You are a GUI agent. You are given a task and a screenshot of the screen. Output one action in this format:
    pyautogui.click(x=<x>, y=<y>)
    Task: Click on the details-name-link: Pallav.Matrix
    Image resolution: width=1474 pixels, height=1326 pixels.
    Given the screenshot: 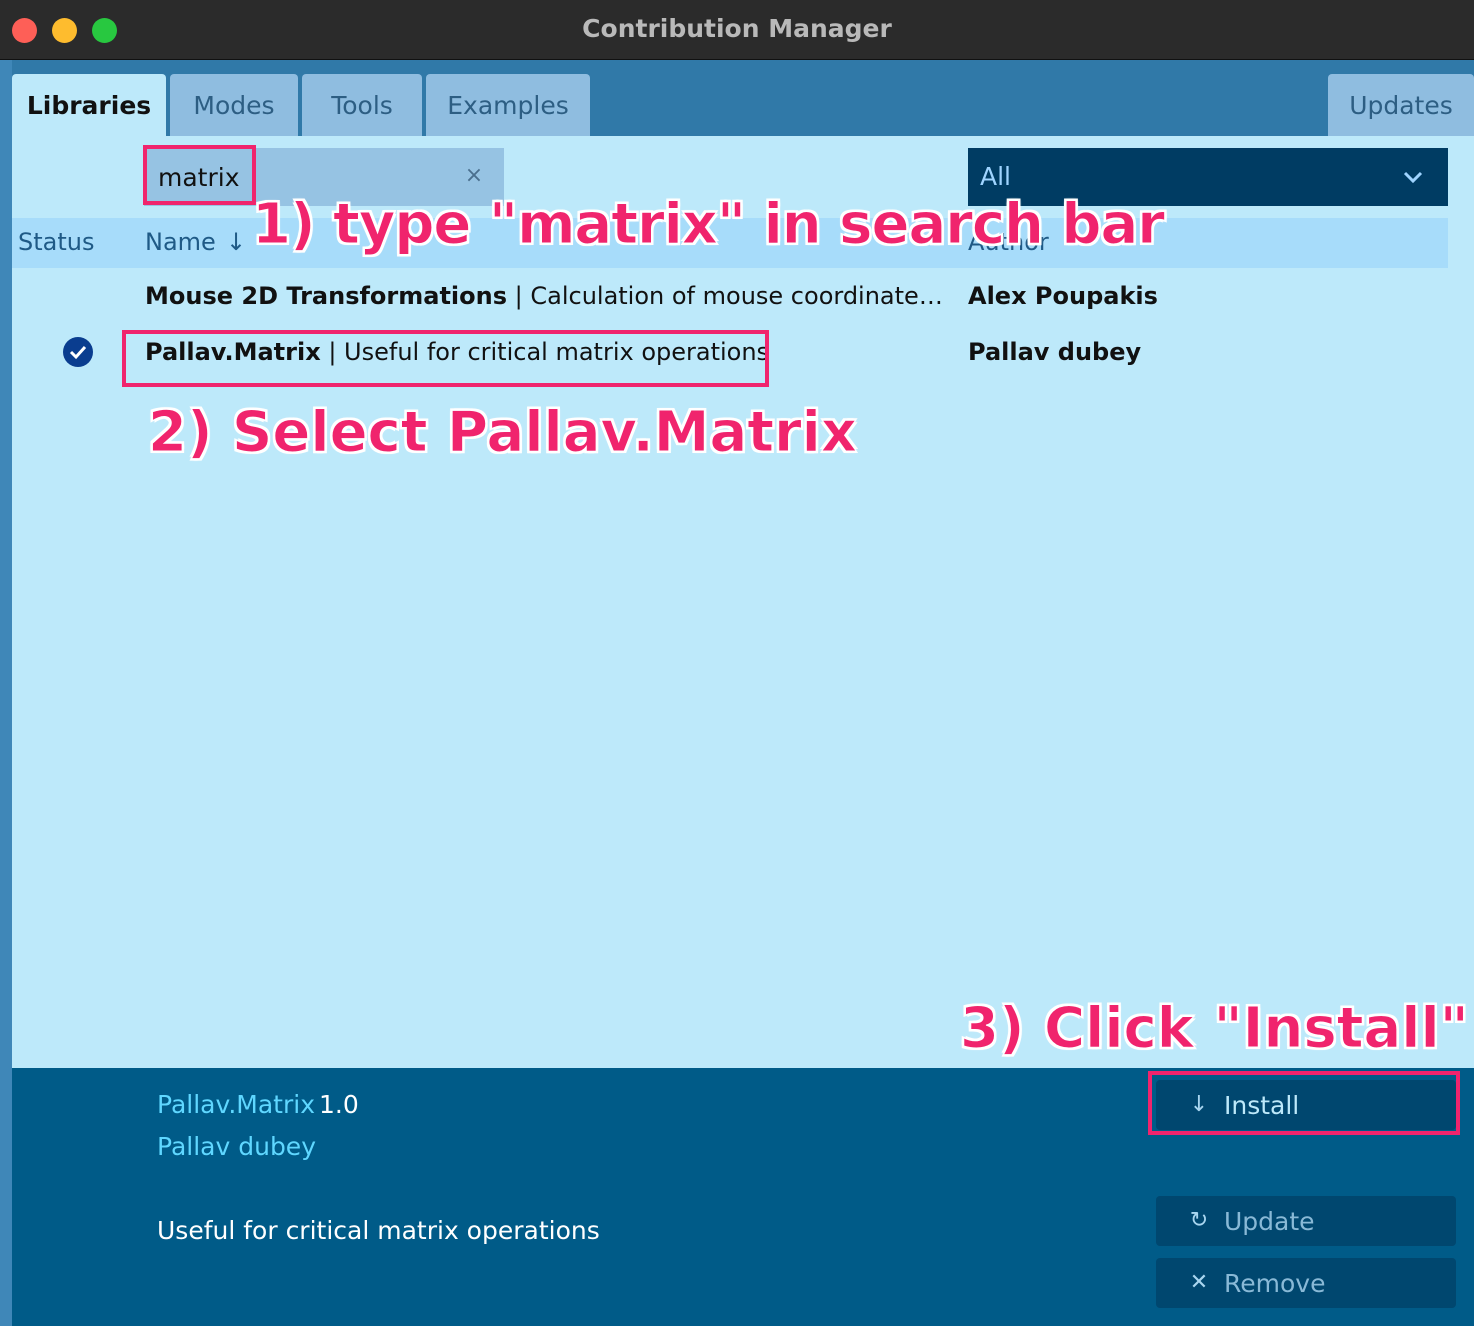 What is the action you would take?
    pyautogui.click(x=236, y=1104)
    